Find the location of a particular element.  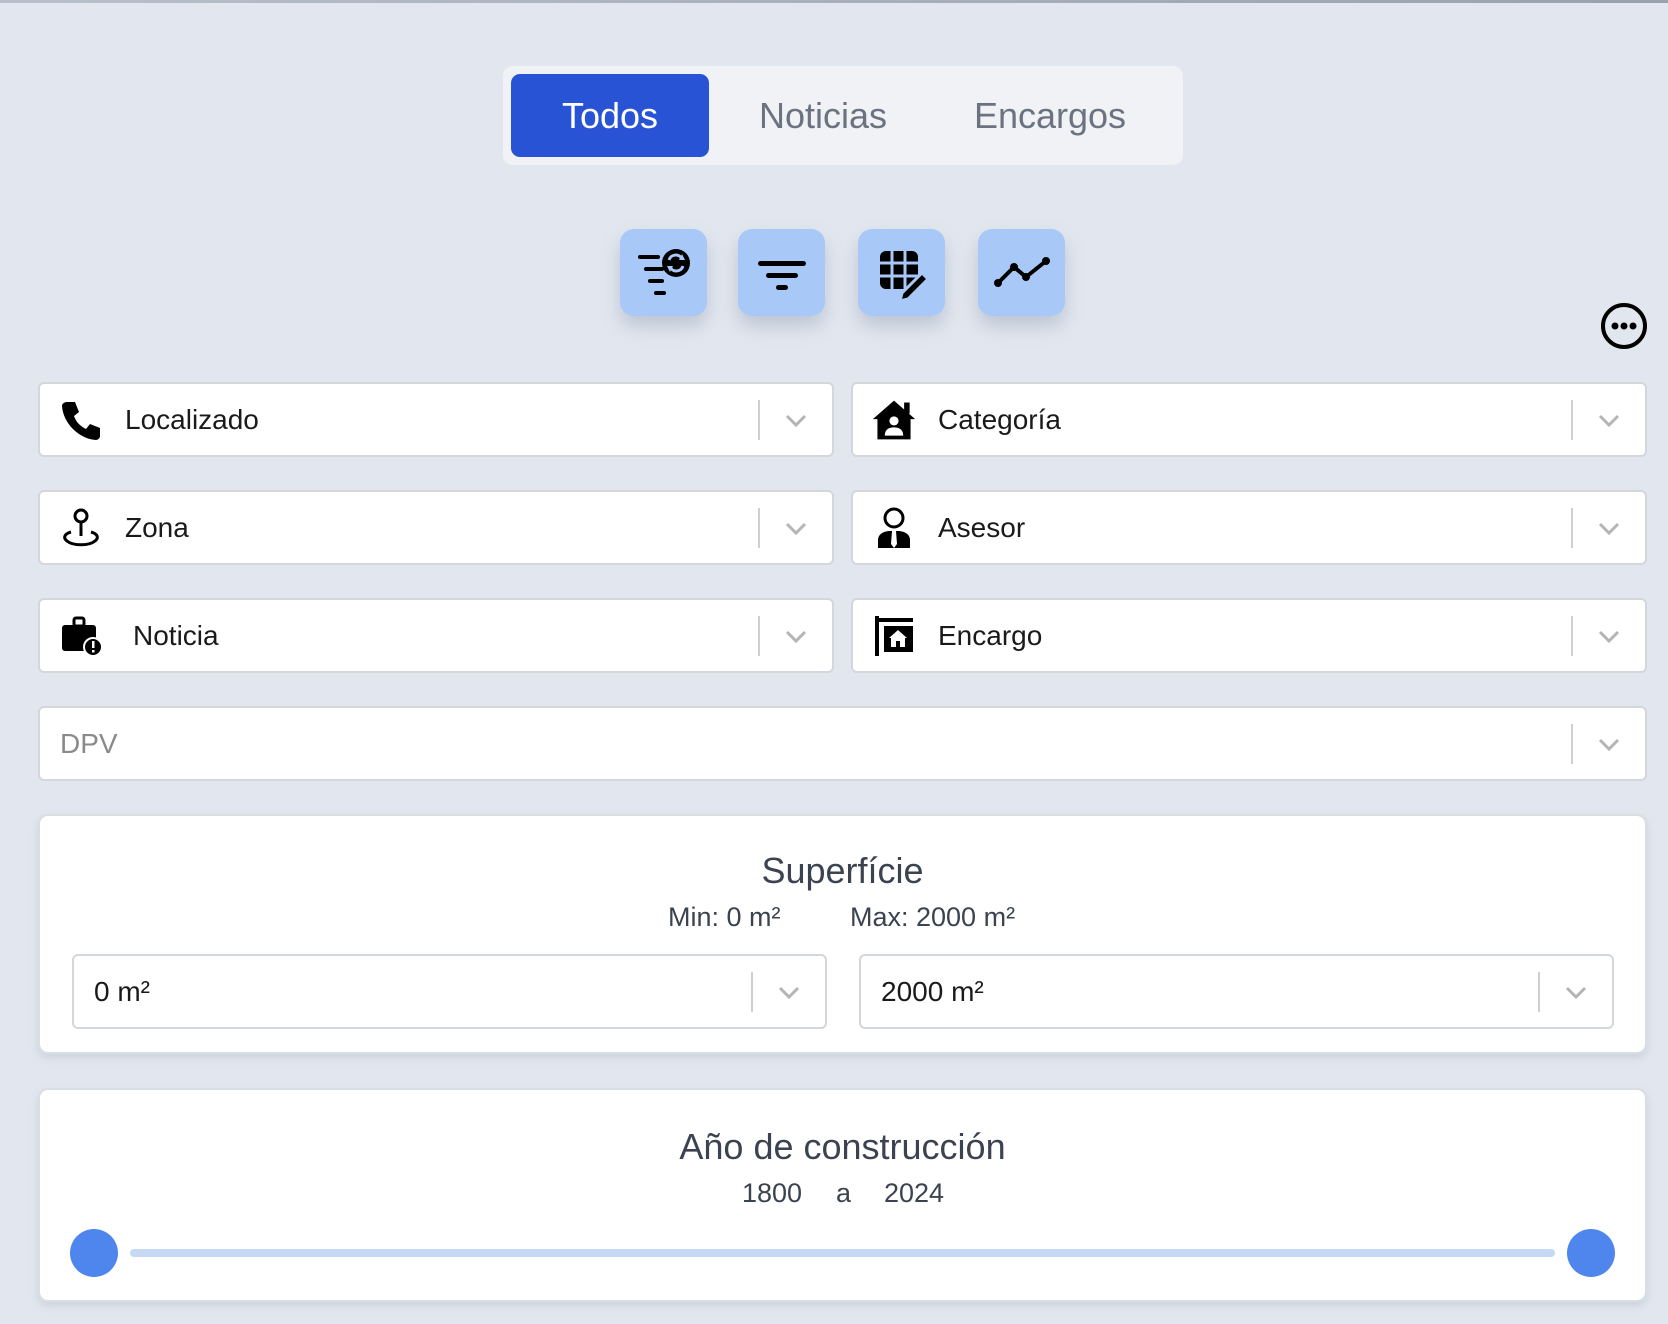

line-chart-icon is located at coordinates (1021, 271).